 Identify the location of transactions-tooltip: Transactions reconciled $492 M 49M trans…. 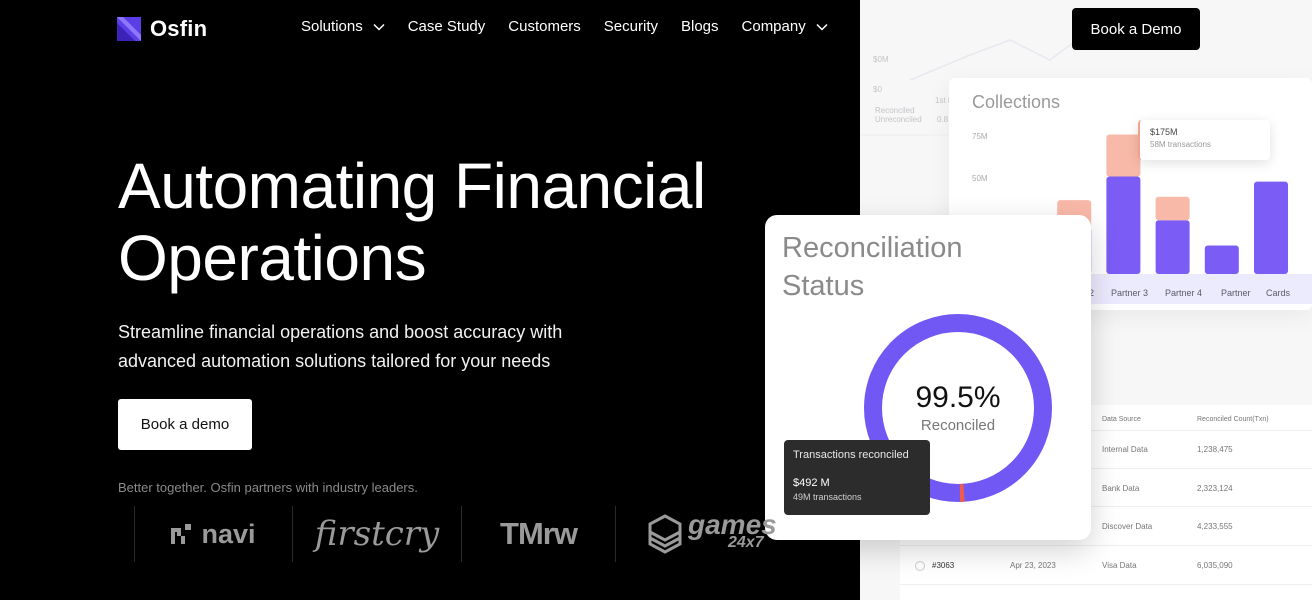
(857, 477).